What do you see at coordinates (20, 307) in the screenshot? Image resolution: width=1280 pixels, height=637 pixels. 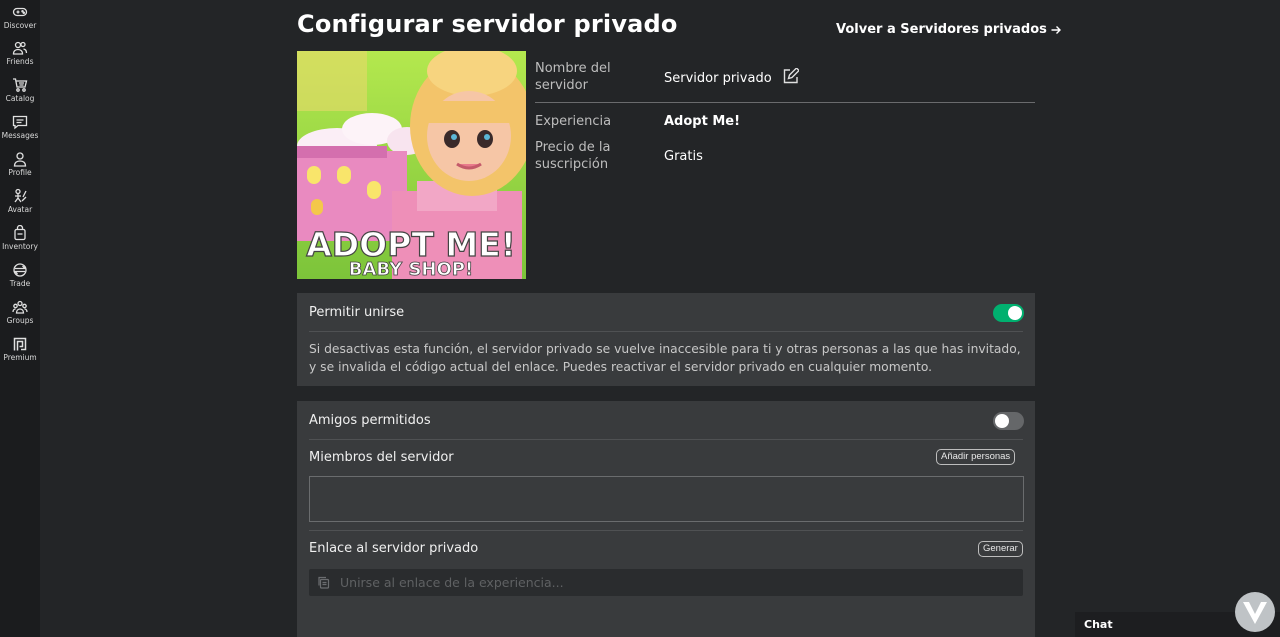 I see `groups-icon` at bounding box center [20, 307].